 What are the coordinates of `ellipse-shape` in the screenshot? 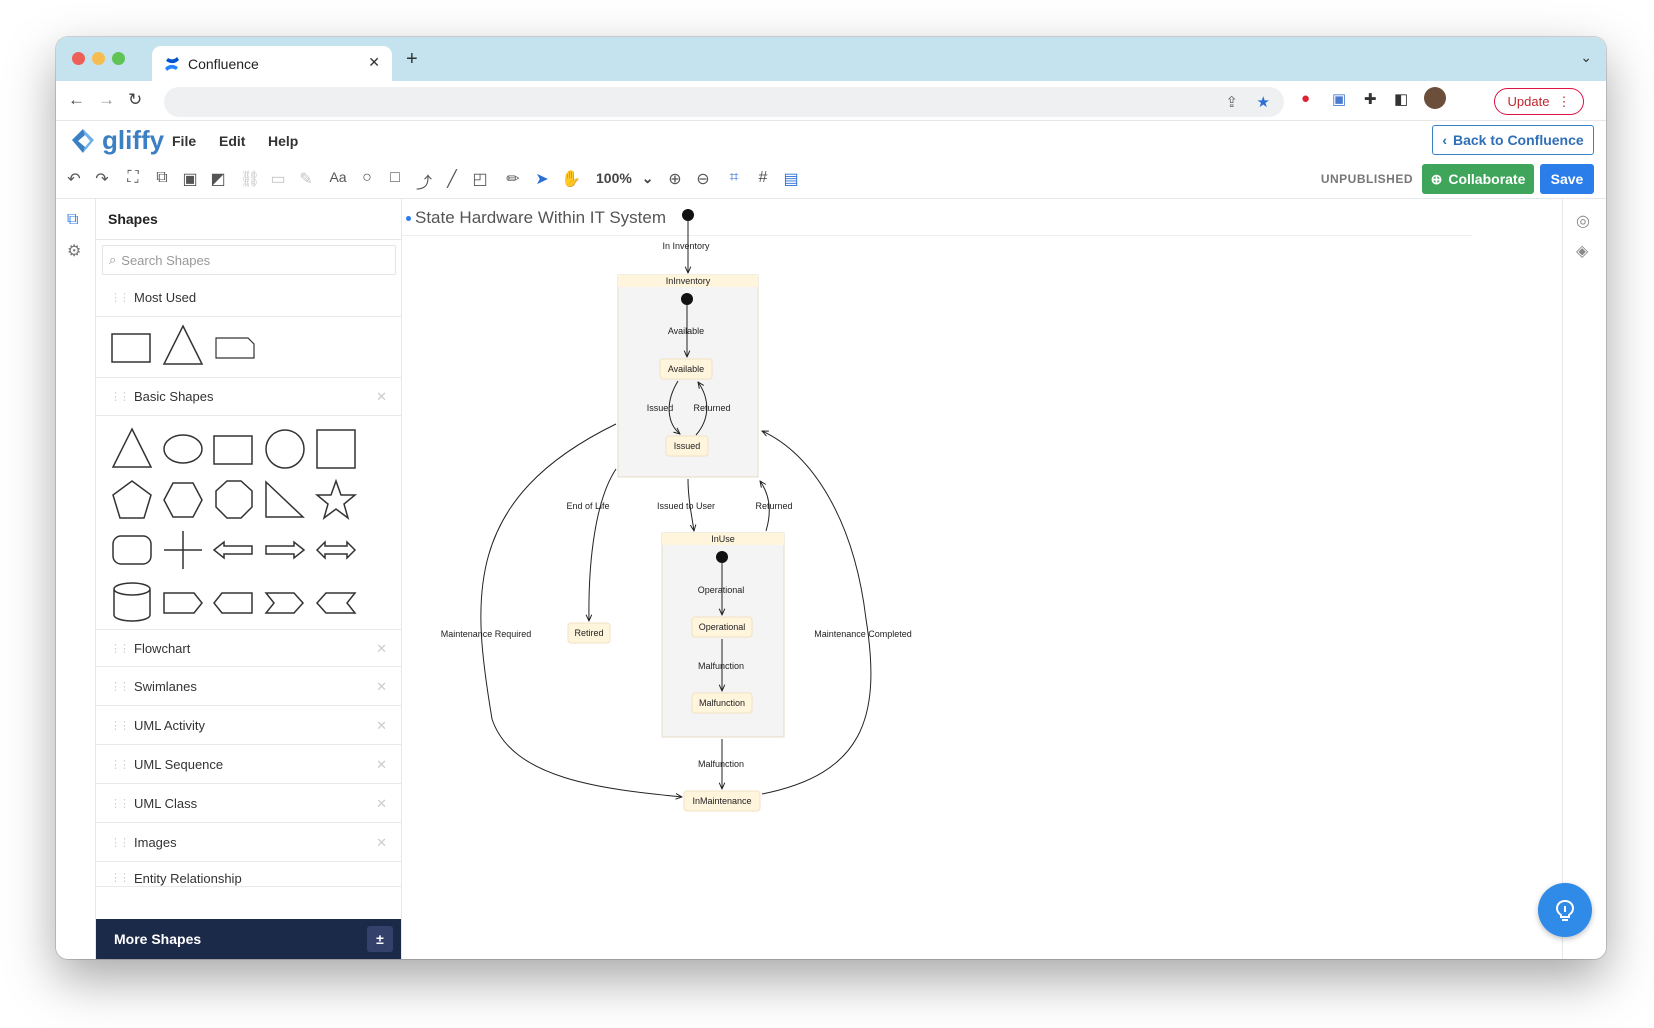 It's located at (183, 449).